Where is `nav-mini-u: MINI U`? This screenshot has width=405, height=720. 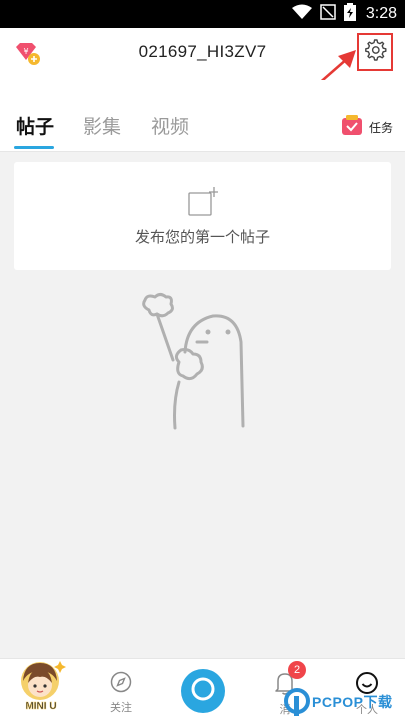
nav-mini-u: MINI U is located at coordinates (41, 689).